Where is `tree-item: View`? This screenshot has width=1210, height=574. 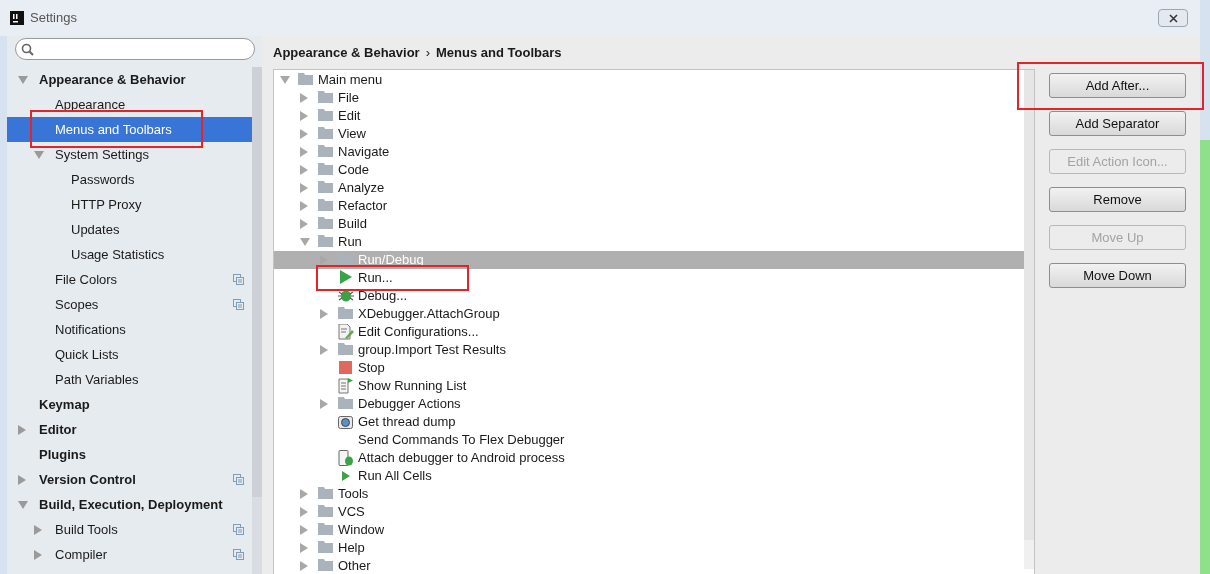
tree-item: View is located at coordinates (649, 134).